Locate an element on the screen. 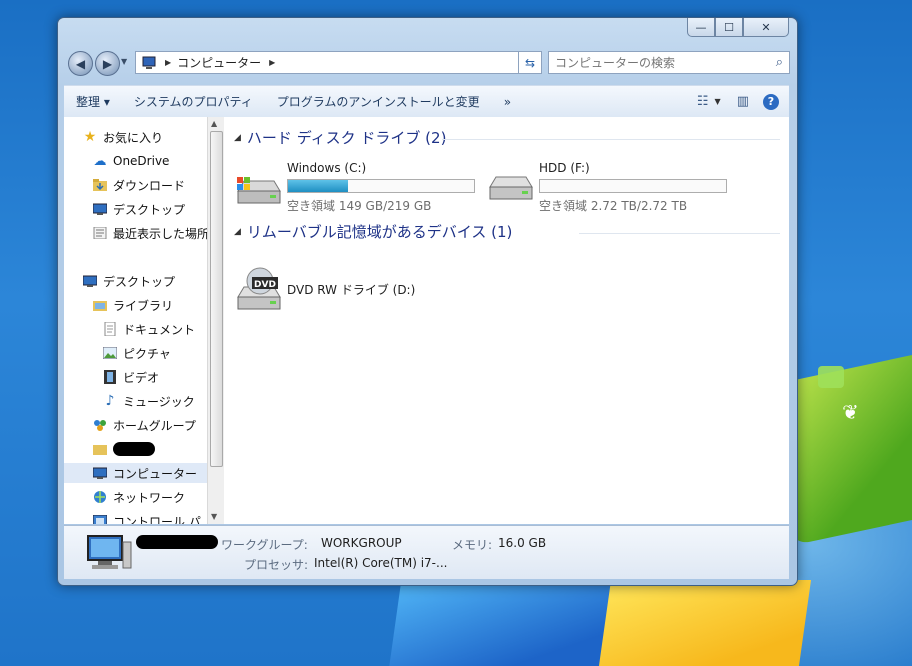 The image size is (912, 666). drive-f-free-space: 空き領域 2.72 TB/2.72 TB is located at coordinates (613, 206).